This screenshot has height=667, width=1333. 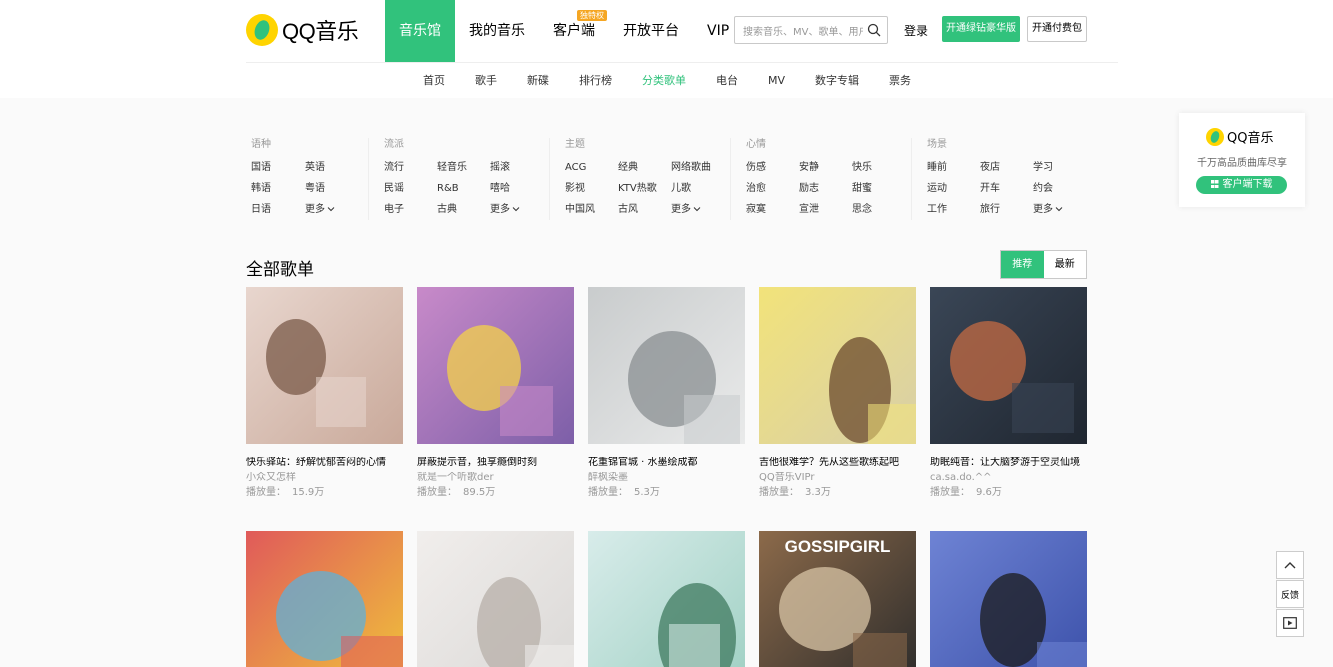 What do you see at coordinates (538, 80) in the screenshot?
I see `sub-nav-item: 新碟` at bounding box center [538, 80].